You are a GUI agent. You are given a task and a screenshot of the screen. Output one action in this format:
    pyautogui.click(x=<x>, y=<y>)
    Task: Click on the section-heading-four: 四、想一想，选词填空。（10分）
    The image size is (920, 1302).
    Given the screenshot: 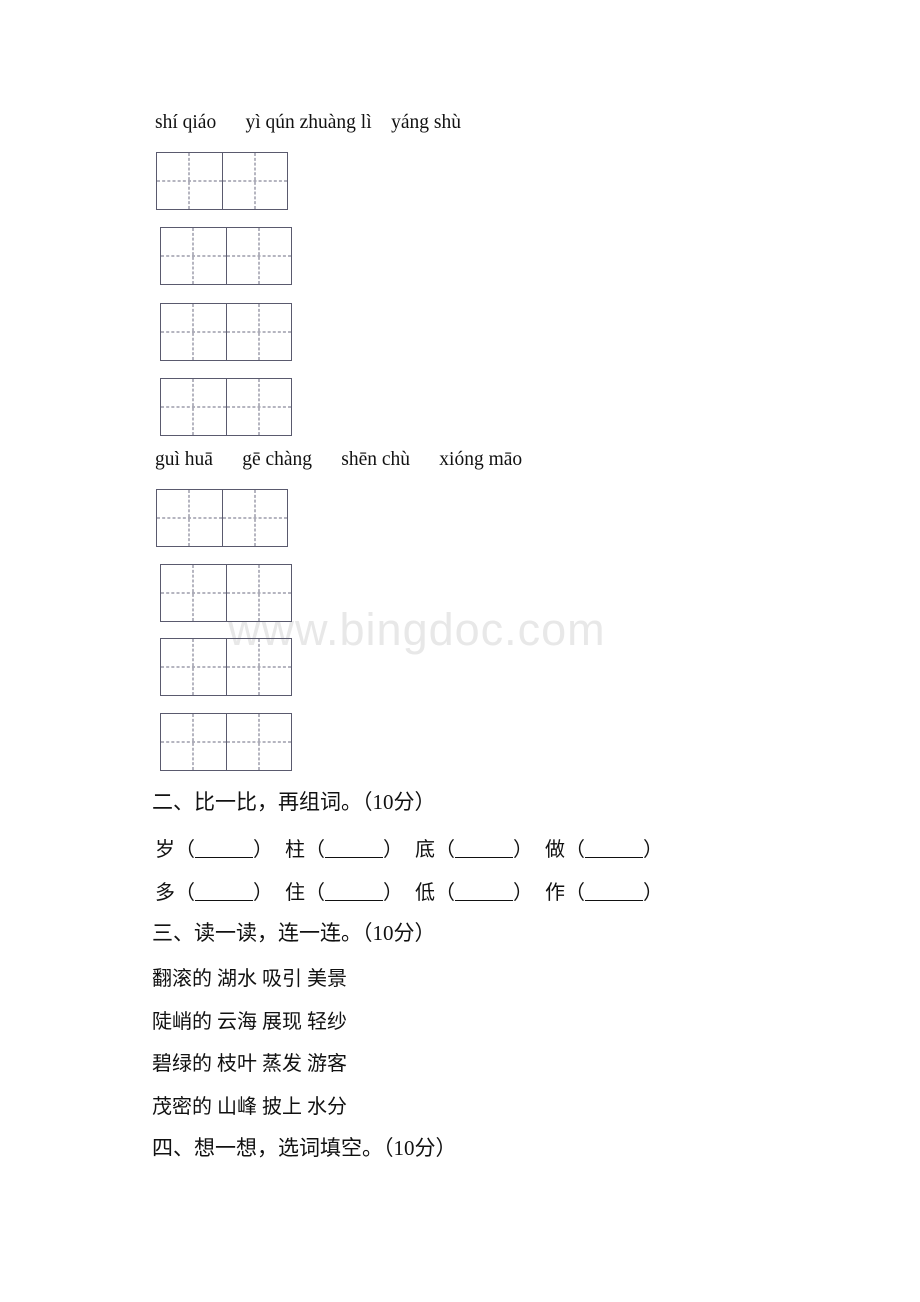 What is the action you would take?
    pyautogui.click(x=304, y=1148)
    